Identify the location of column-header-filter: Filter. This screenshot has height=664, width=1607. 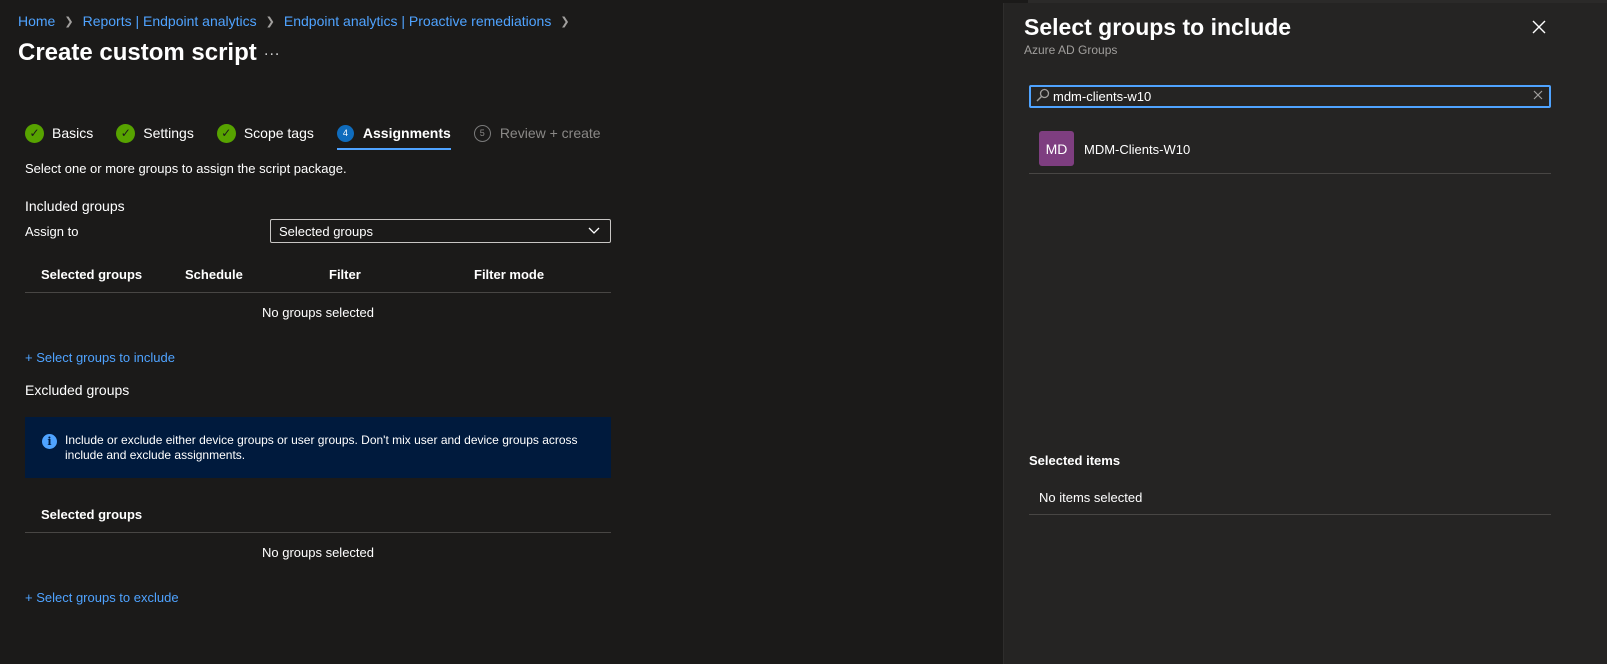
(401, 274).